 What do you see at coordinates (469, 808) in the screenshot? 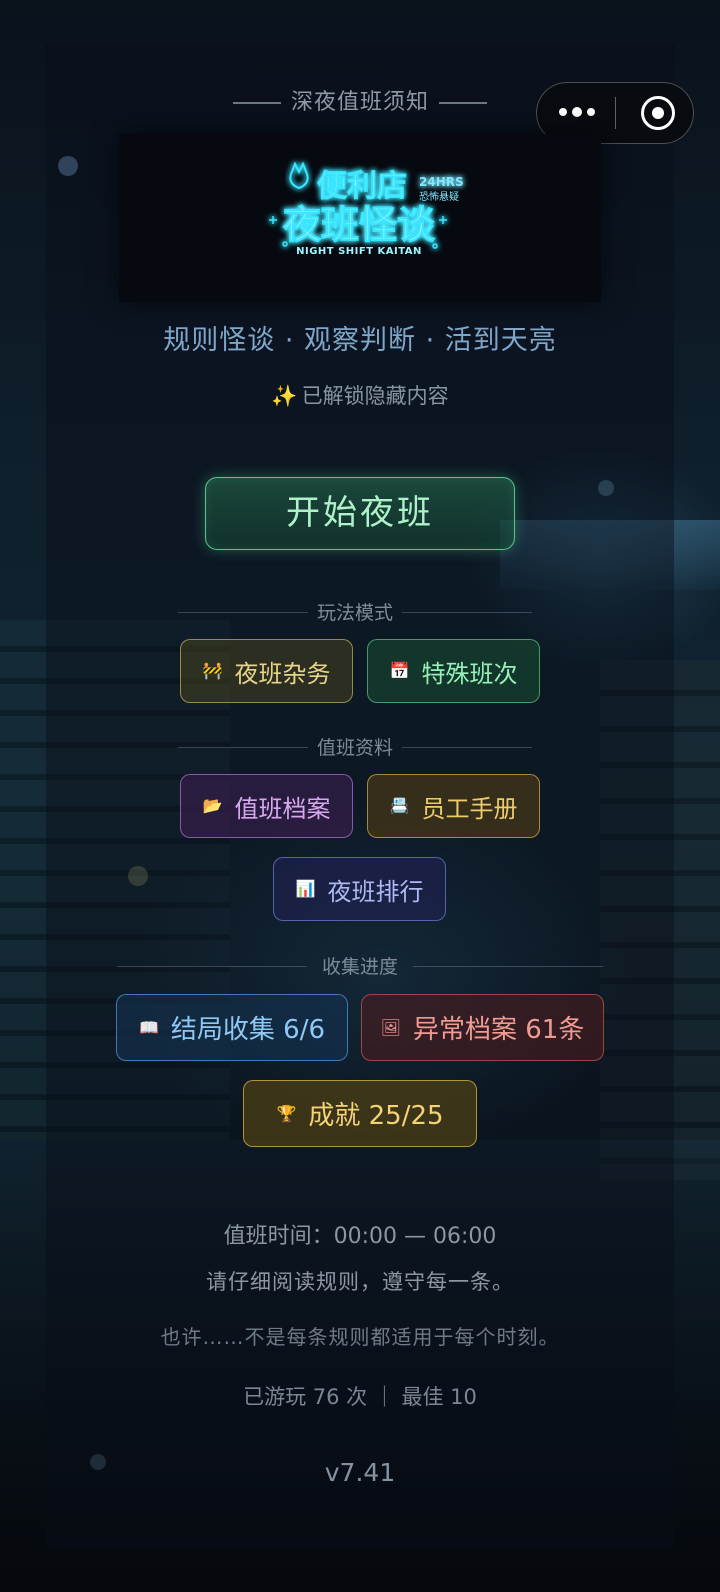
I see `button-label: 员工手册` at bounding box center [469, 808].